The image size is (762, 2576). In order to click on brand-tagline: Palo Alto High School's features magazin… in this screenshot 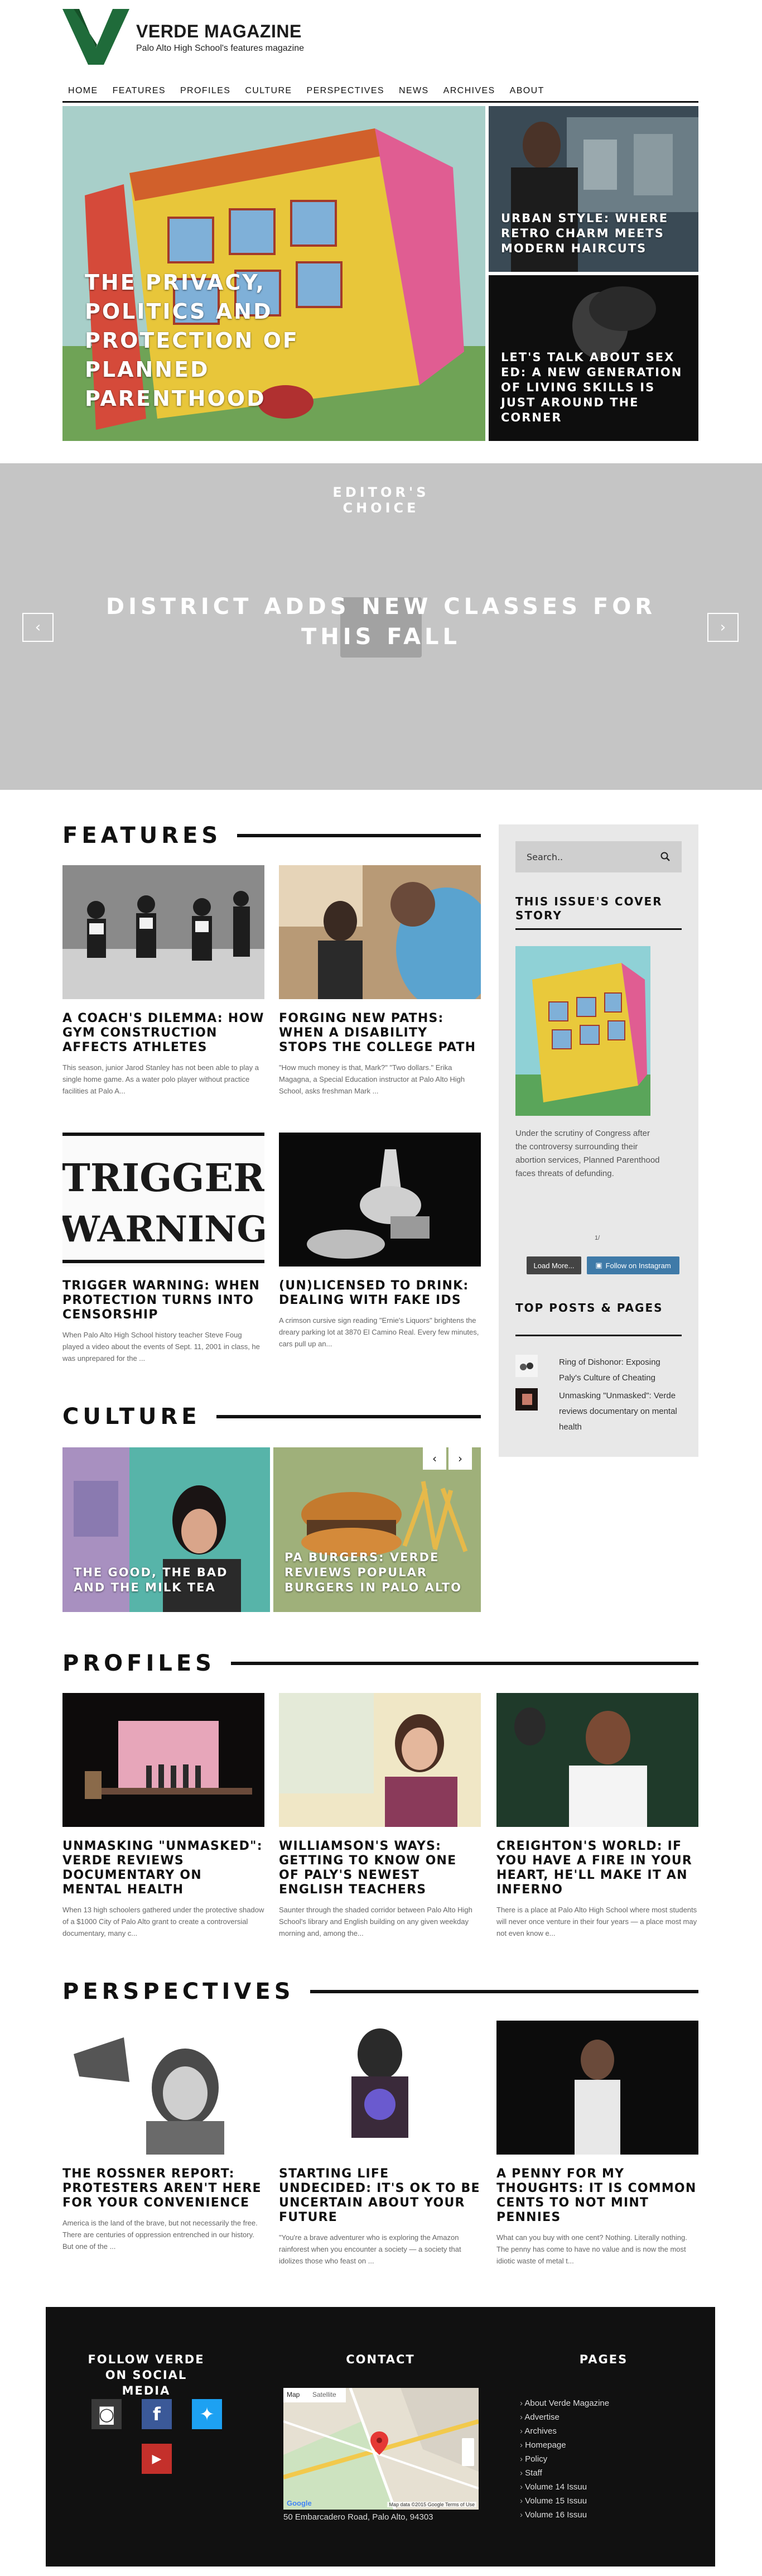, I will do `click(220, 48)`.